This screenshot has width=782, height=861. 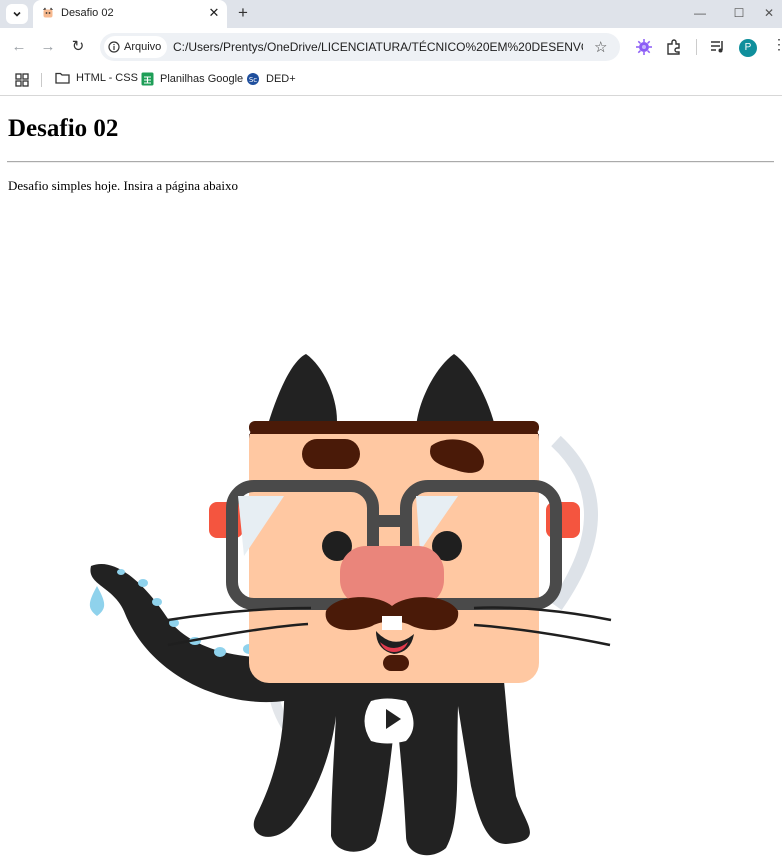 I want to click on info-icon, so click(x=114, y=47).